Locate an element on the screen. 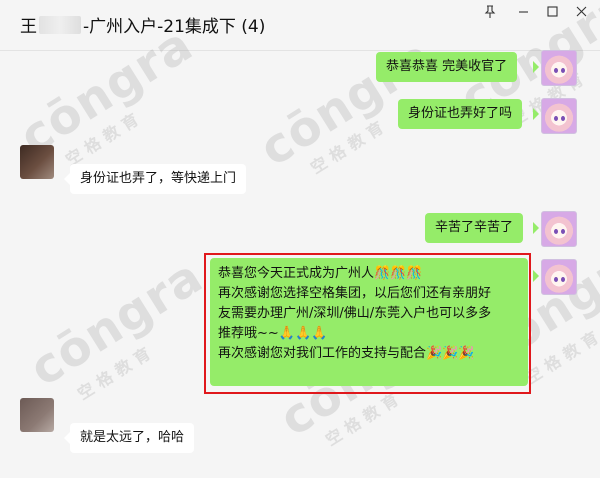 This screenshot has height=478, width=600. pin-icon is located at coordinates (490, 11).